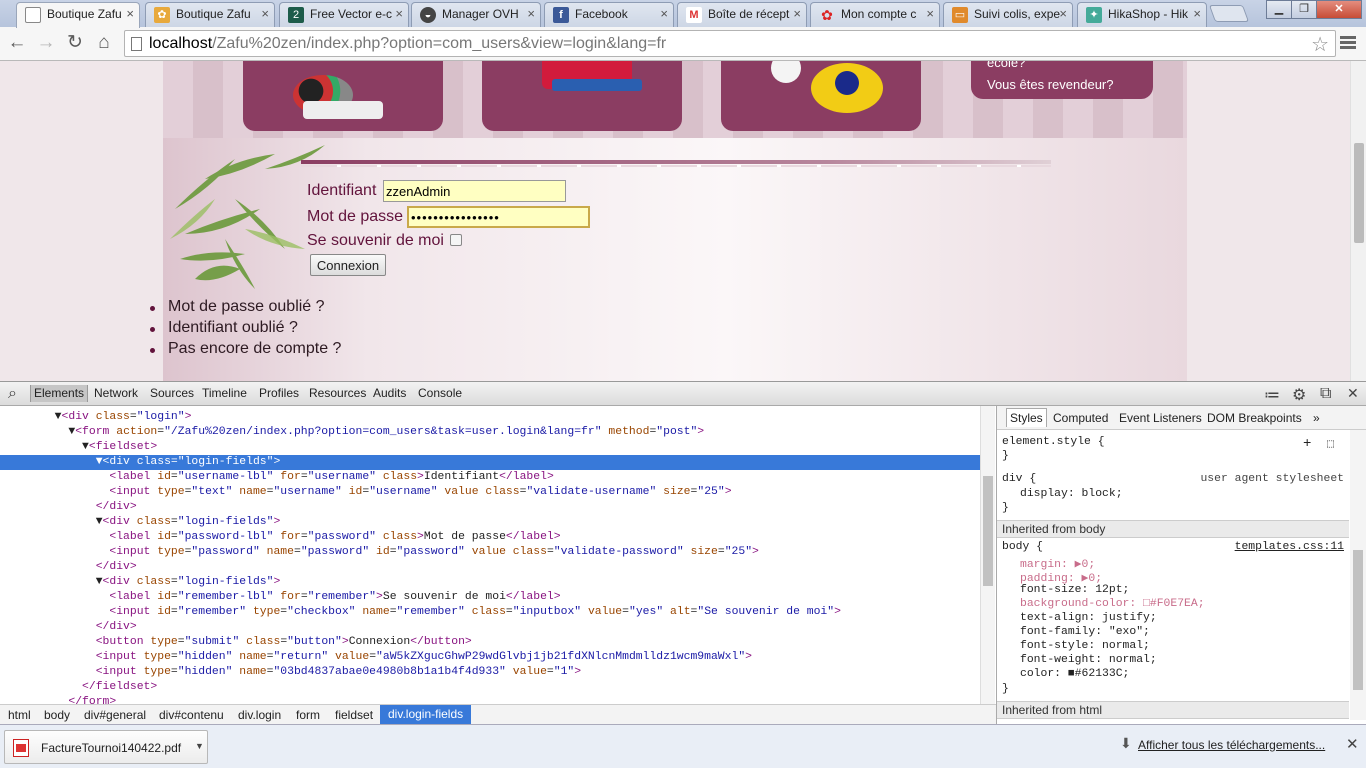 This screenshot has width=1366, height=768. What do you see at coordinates (1062, 80) in the screenshot?
I see `promo-box: école? Vous êtes revendeur?` at bounding box center [1062, 80].